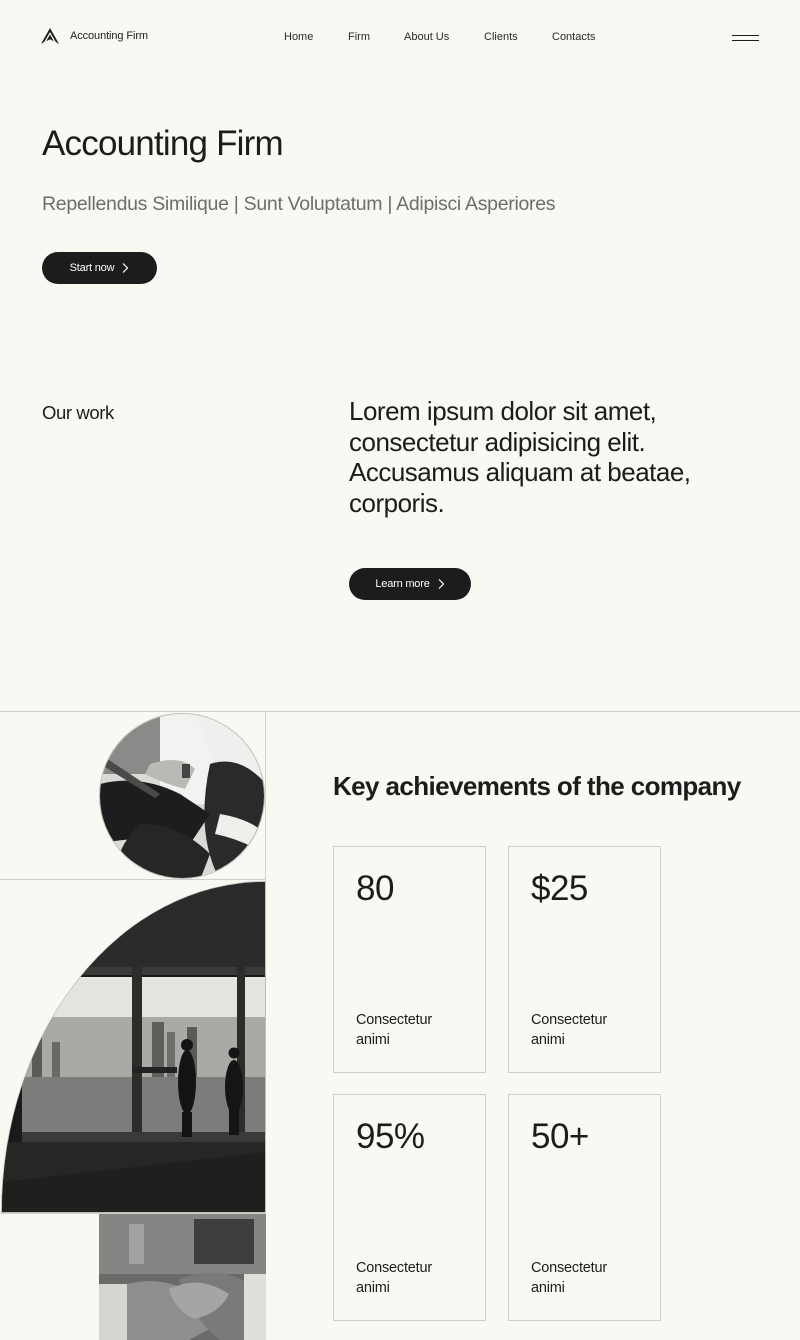 This screenshot has width=800, height=1340. What do you see at coordinates (501, 37) in the screenshot?
I see `nav-clients: Clients` at bounding box center [501, 37].